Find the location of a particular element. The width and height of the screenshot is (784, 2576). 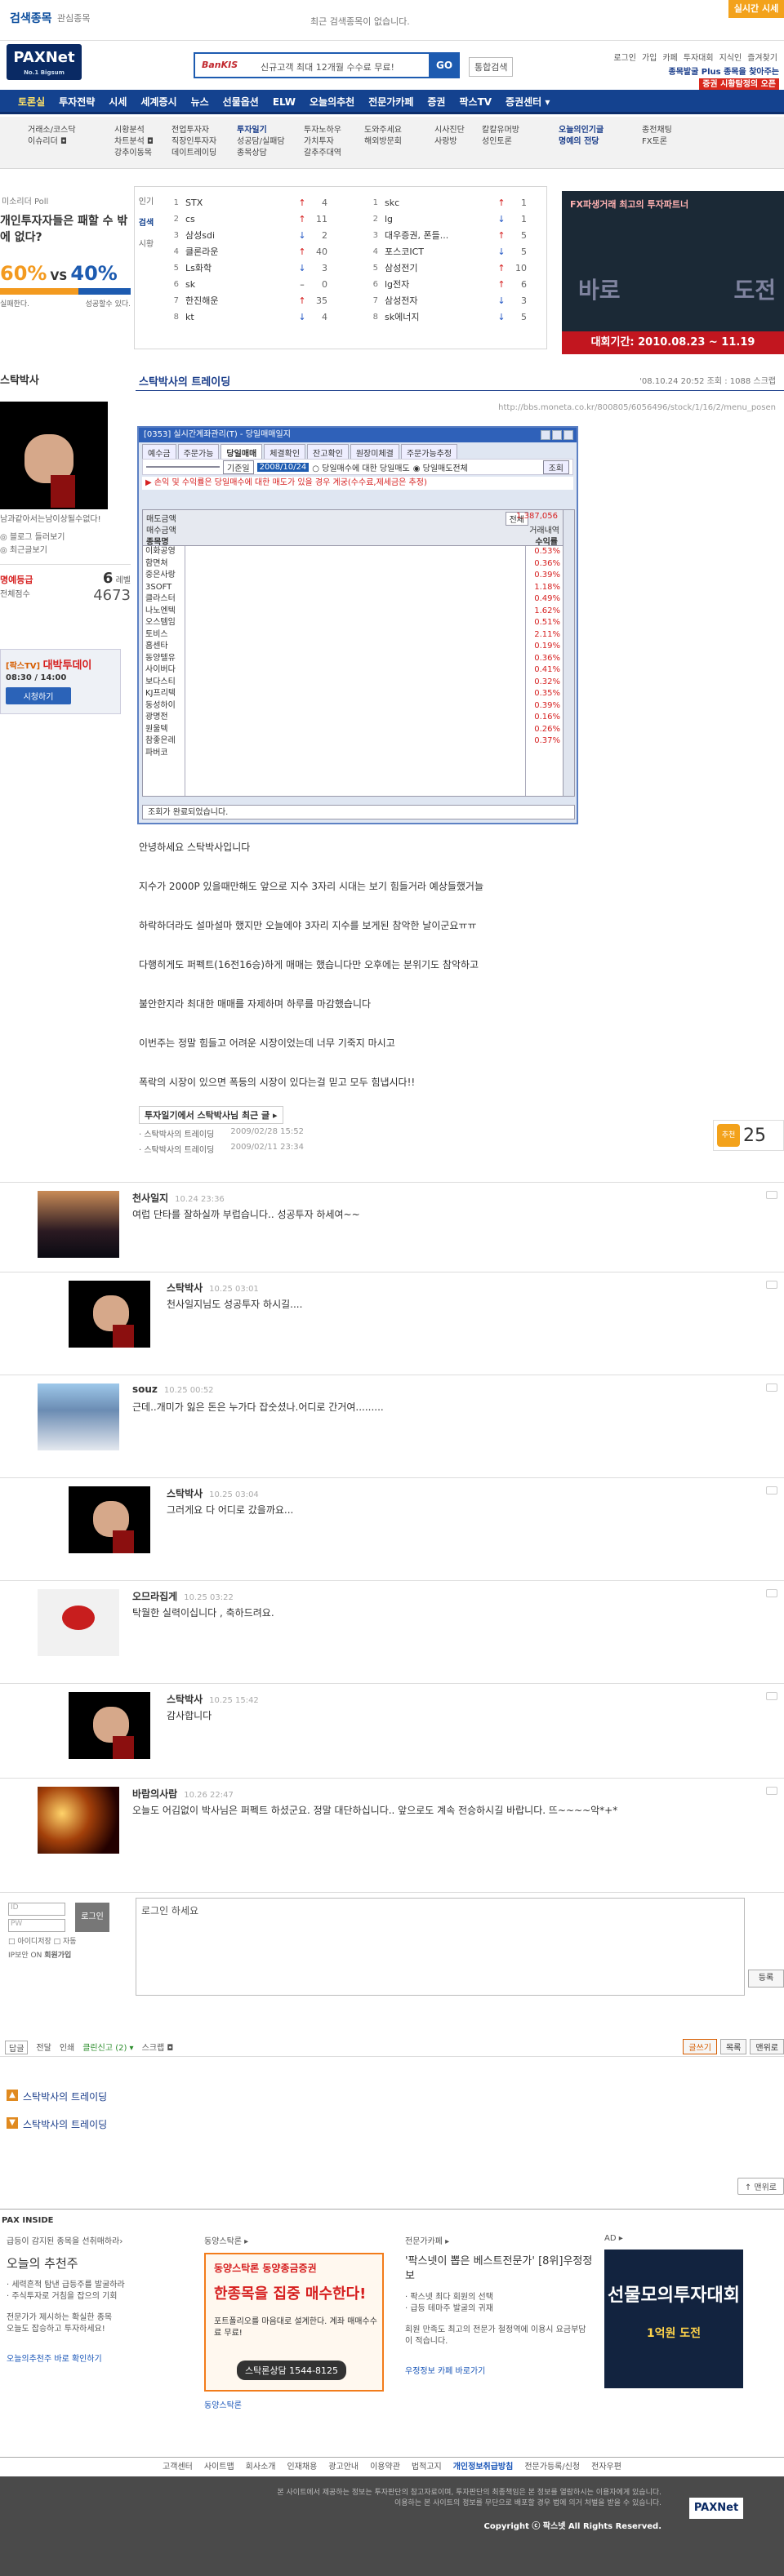

id-field: ID is located at coordinates (36, 1909).